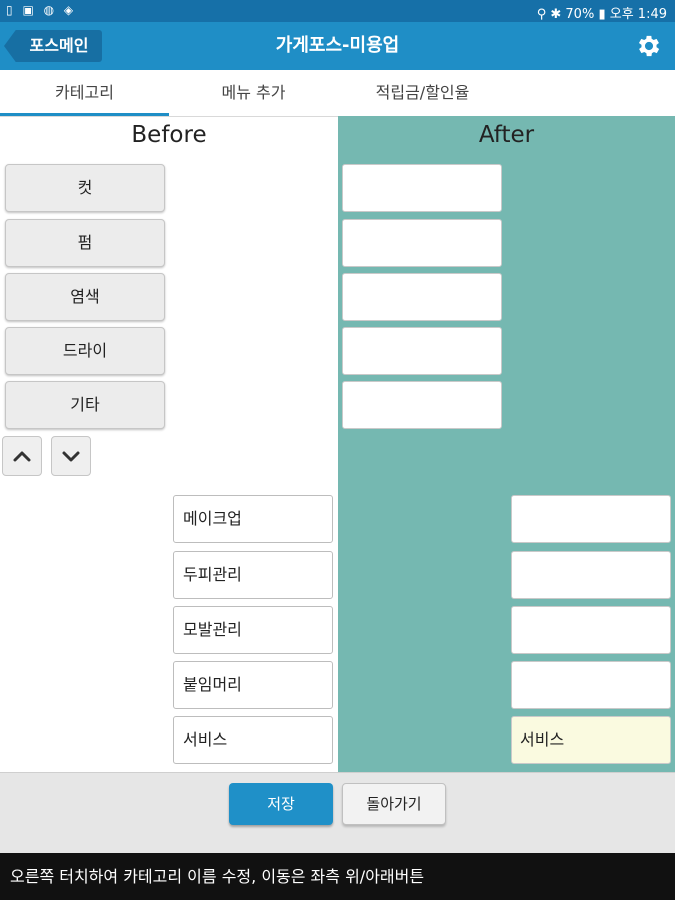  What do you see at coordinates (580, 14) in the screenshot?
I see `battery-percent: 70%` at bounding box center [580, 14].